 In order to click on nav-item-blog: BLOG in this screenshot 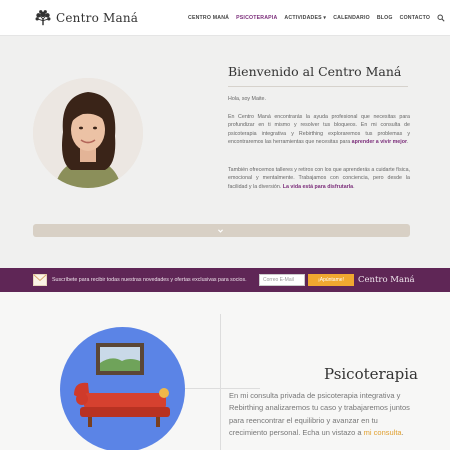, I will do `click(385, 18)`.